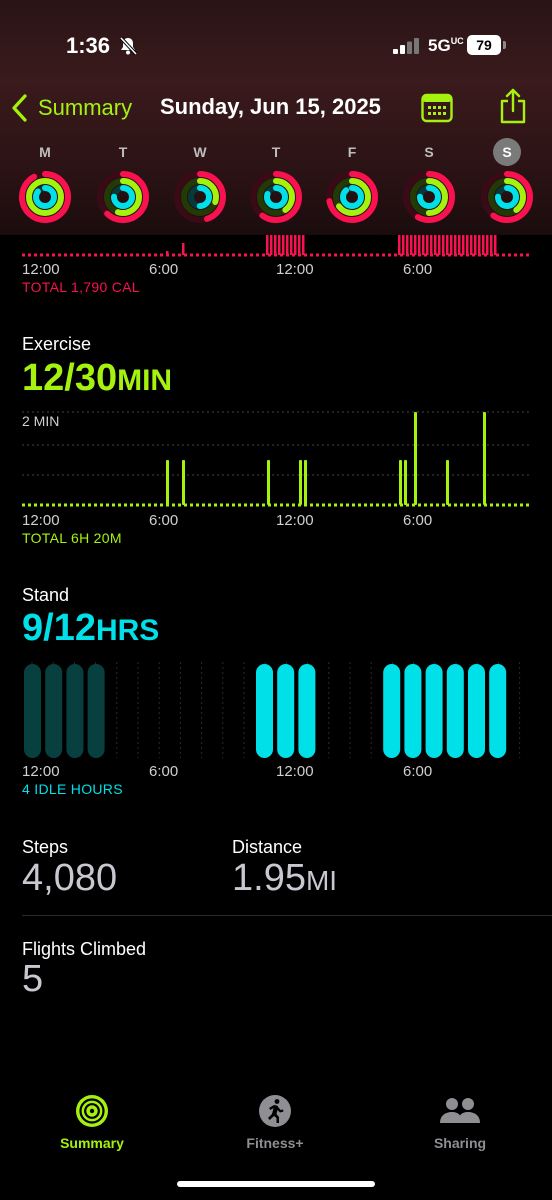 Image resolution: width=552 pixels, height=1200 pixels. I want to click on home-indicator, so click(276, 1184).